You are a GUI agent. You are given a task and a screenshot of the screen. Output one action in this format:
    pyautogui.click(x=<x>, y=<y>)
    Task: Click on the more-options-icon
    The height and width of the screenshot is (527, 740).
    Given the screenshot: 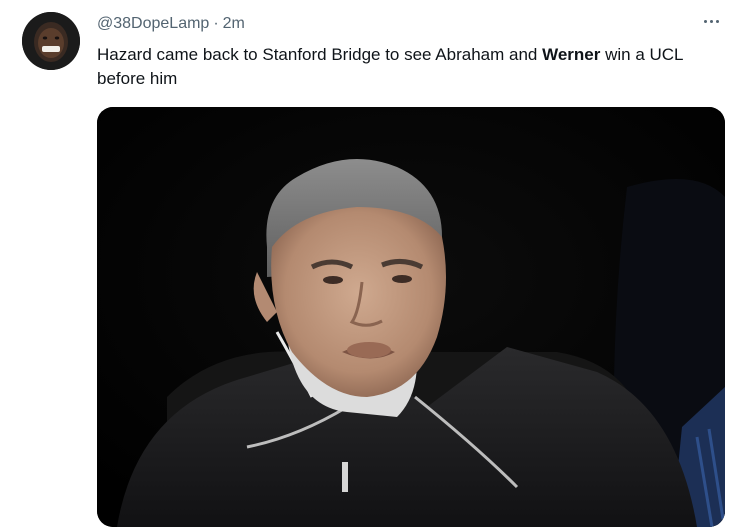 What is the action you would take?
    pyautogui.click(x=711, y=21)
    